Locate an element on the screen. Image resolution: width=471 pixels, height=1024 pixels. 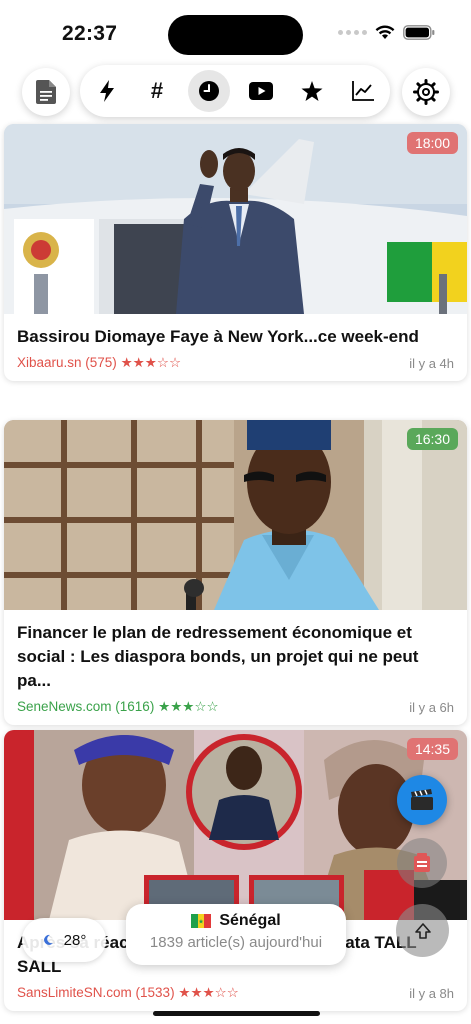
article-source: SansLimiteSN.com (1533) ★★★☆☆ is located at coordinates (128, 993).